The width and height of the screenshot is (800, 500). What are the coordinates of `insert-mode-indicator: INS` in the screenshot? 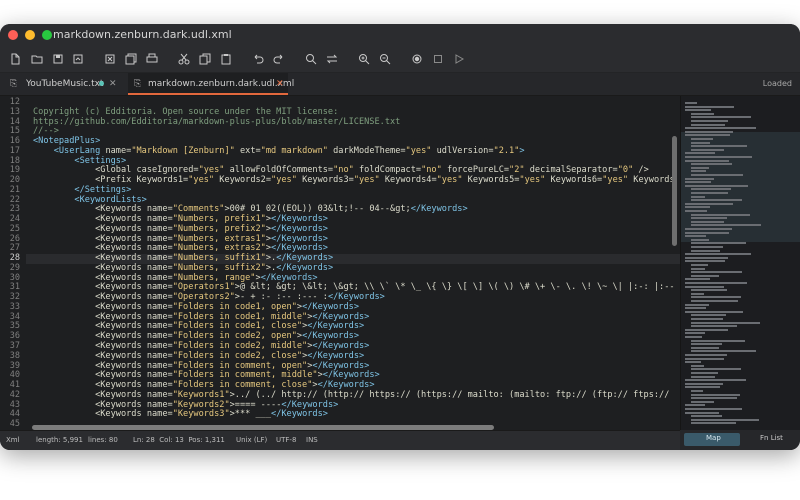 It's located at (312, 440).